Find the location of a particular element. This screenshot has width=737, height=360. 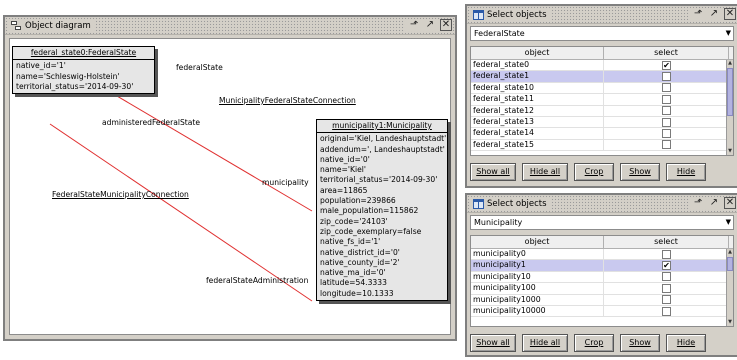

object-name-cell: federal_state1 is located at coordinates (537, 76).